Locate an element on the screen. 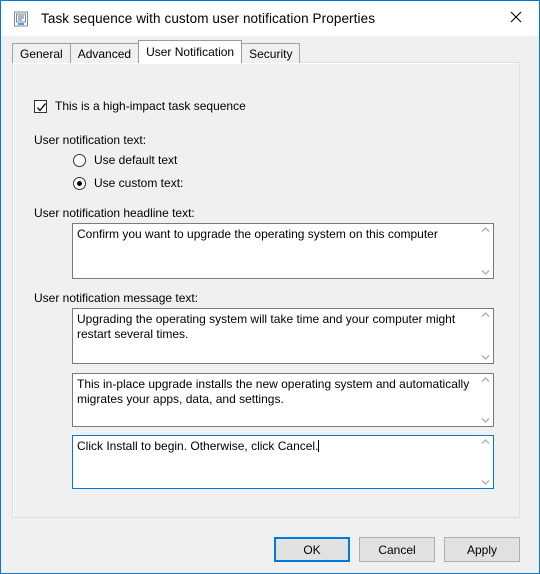 The image size is (540, 574). radio-use-custom-text: Use custom text: is located at coordinates (128, 183).